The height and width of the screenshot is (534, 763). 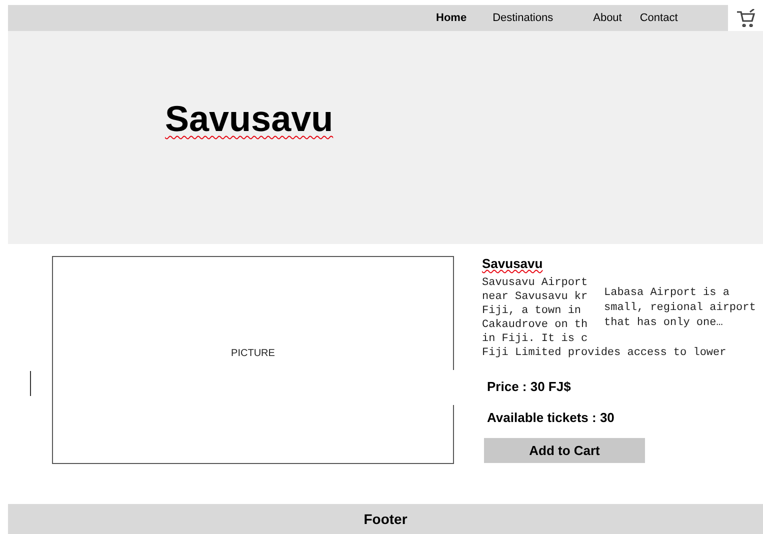 What do you see at coordinates (746, 18) in the screenshot?
I see `cart-icon` at bounding box center [746, 18].